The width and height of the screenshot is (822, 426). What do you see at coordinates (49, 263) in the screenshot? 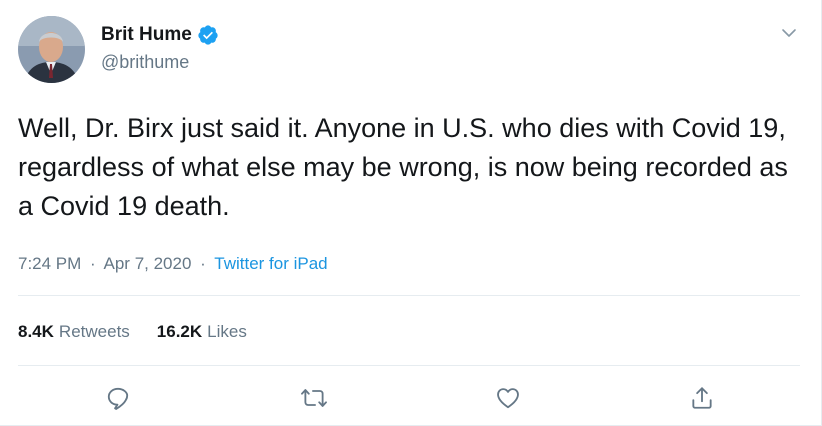
I see `tweet-time: 7:24 PM` at bounding box center [49, 263].